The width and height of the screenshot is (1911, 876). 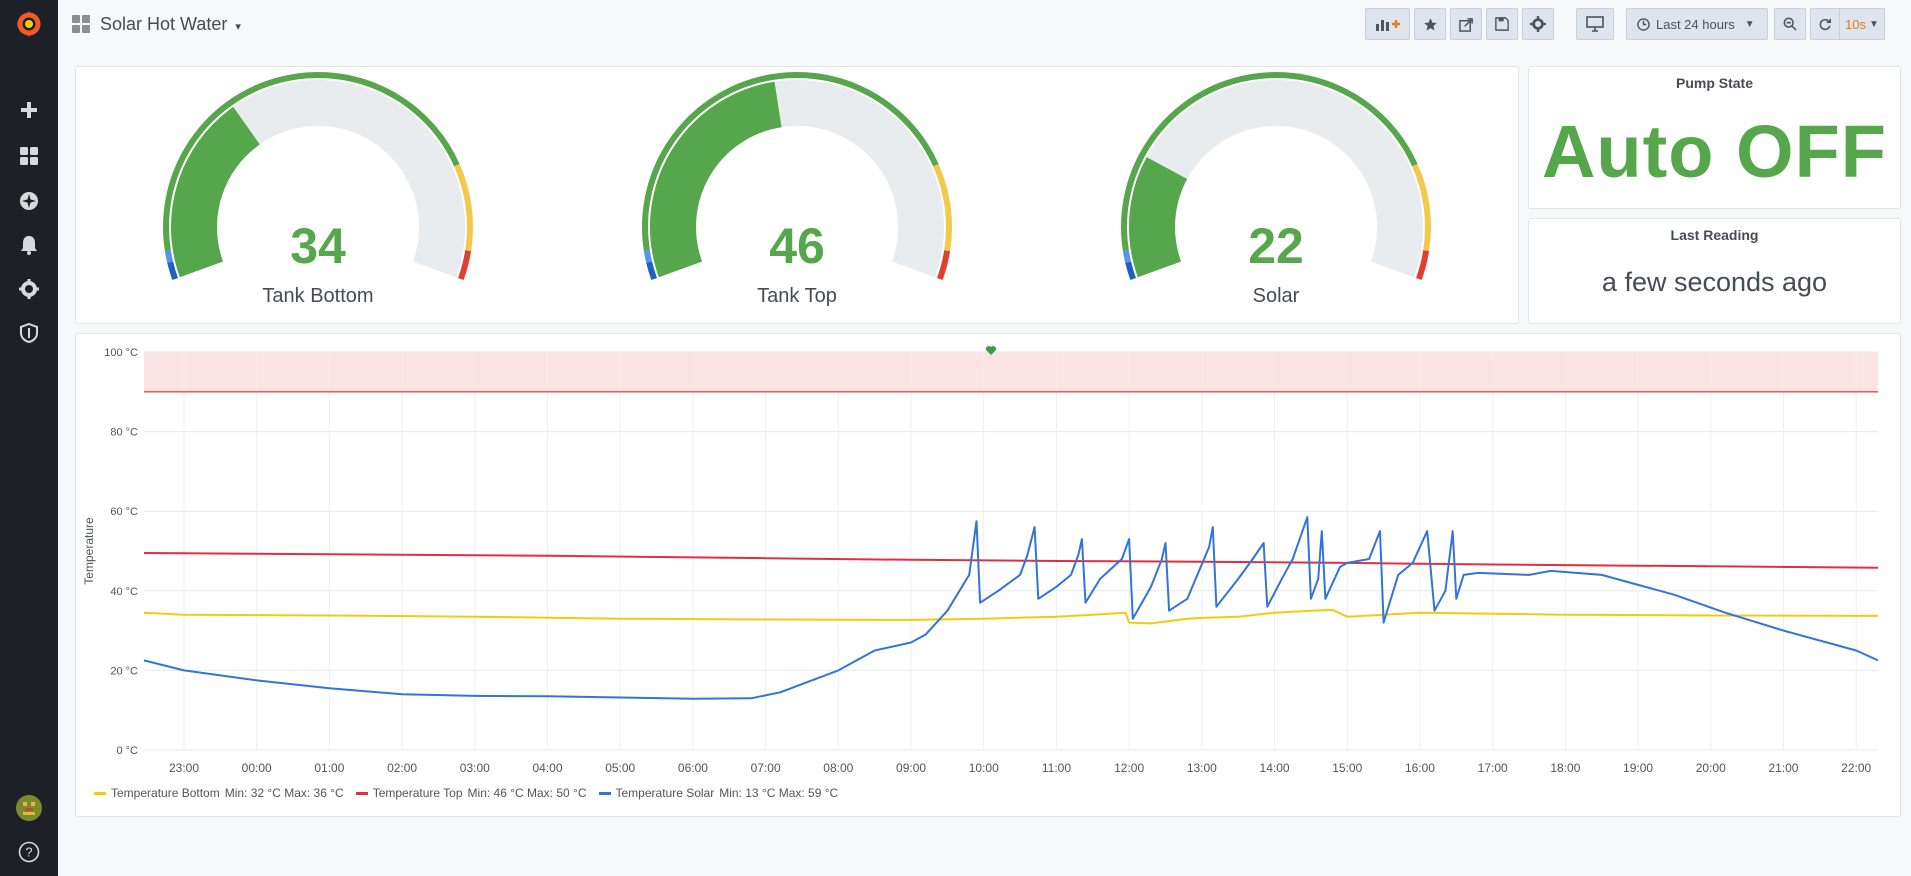 I want to click on settings-button, so click(x=1538, y=24).